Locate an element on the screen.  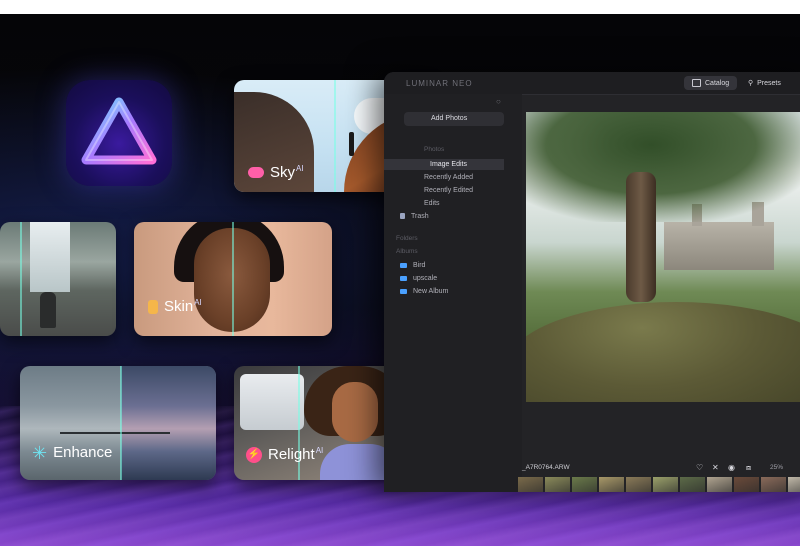
landscape-card is located at coordinates (58, 279).